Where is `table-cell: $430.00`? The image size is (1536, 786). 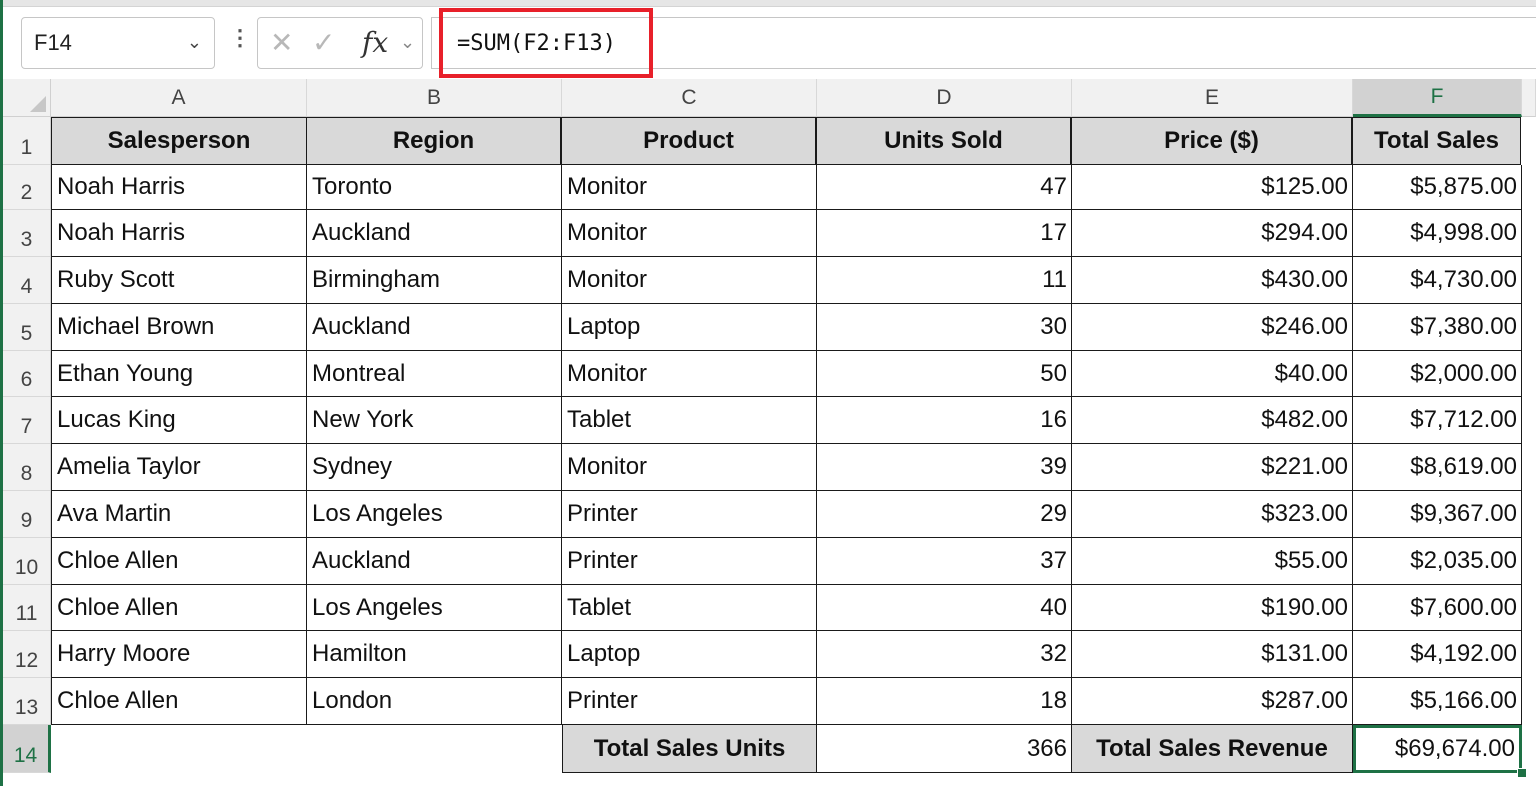
table-cell: $430.00 is located at coordinates (1212, 280).